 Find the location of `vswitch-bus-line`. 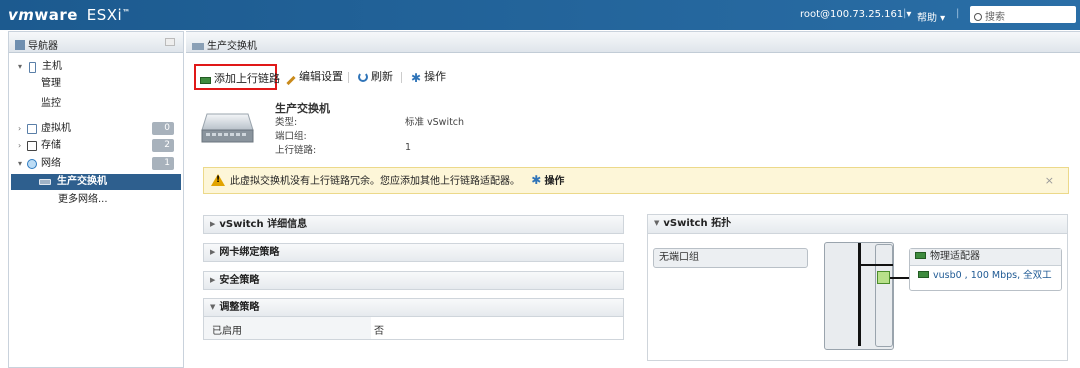

vswitch-bus-line is located at coordinates (859, 294).